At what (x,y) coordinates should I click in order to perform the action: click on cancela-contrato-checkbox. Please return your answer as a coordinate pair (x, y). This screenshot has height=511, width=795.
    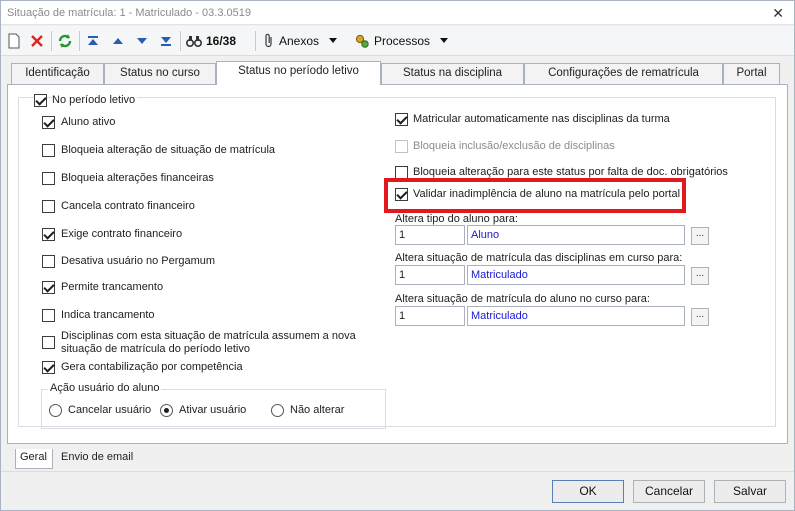
    Looking at the image, I should click on (48, 206).